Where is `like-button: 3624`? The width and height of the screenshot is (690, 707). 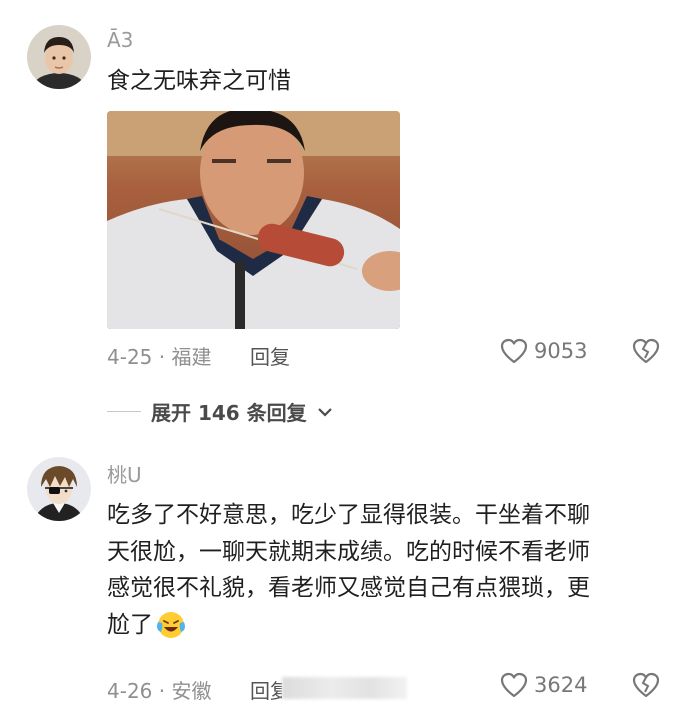 like-button: 3624 is located at coordinates (543, 685).